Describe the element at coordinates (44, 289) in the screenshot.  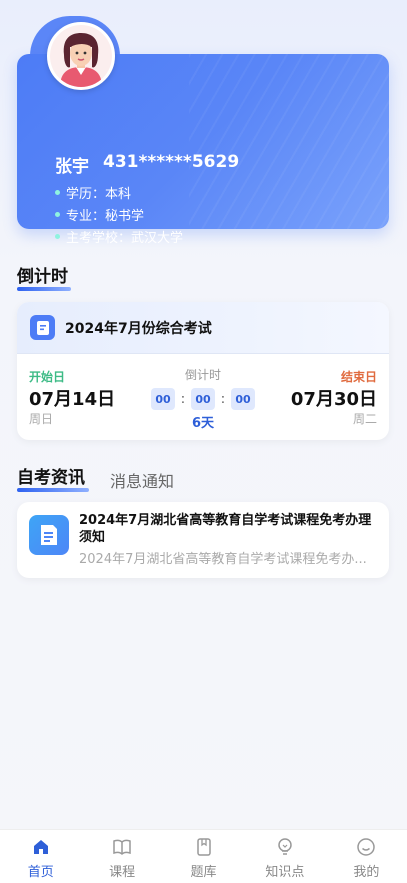
I see `title-underline` at that location.